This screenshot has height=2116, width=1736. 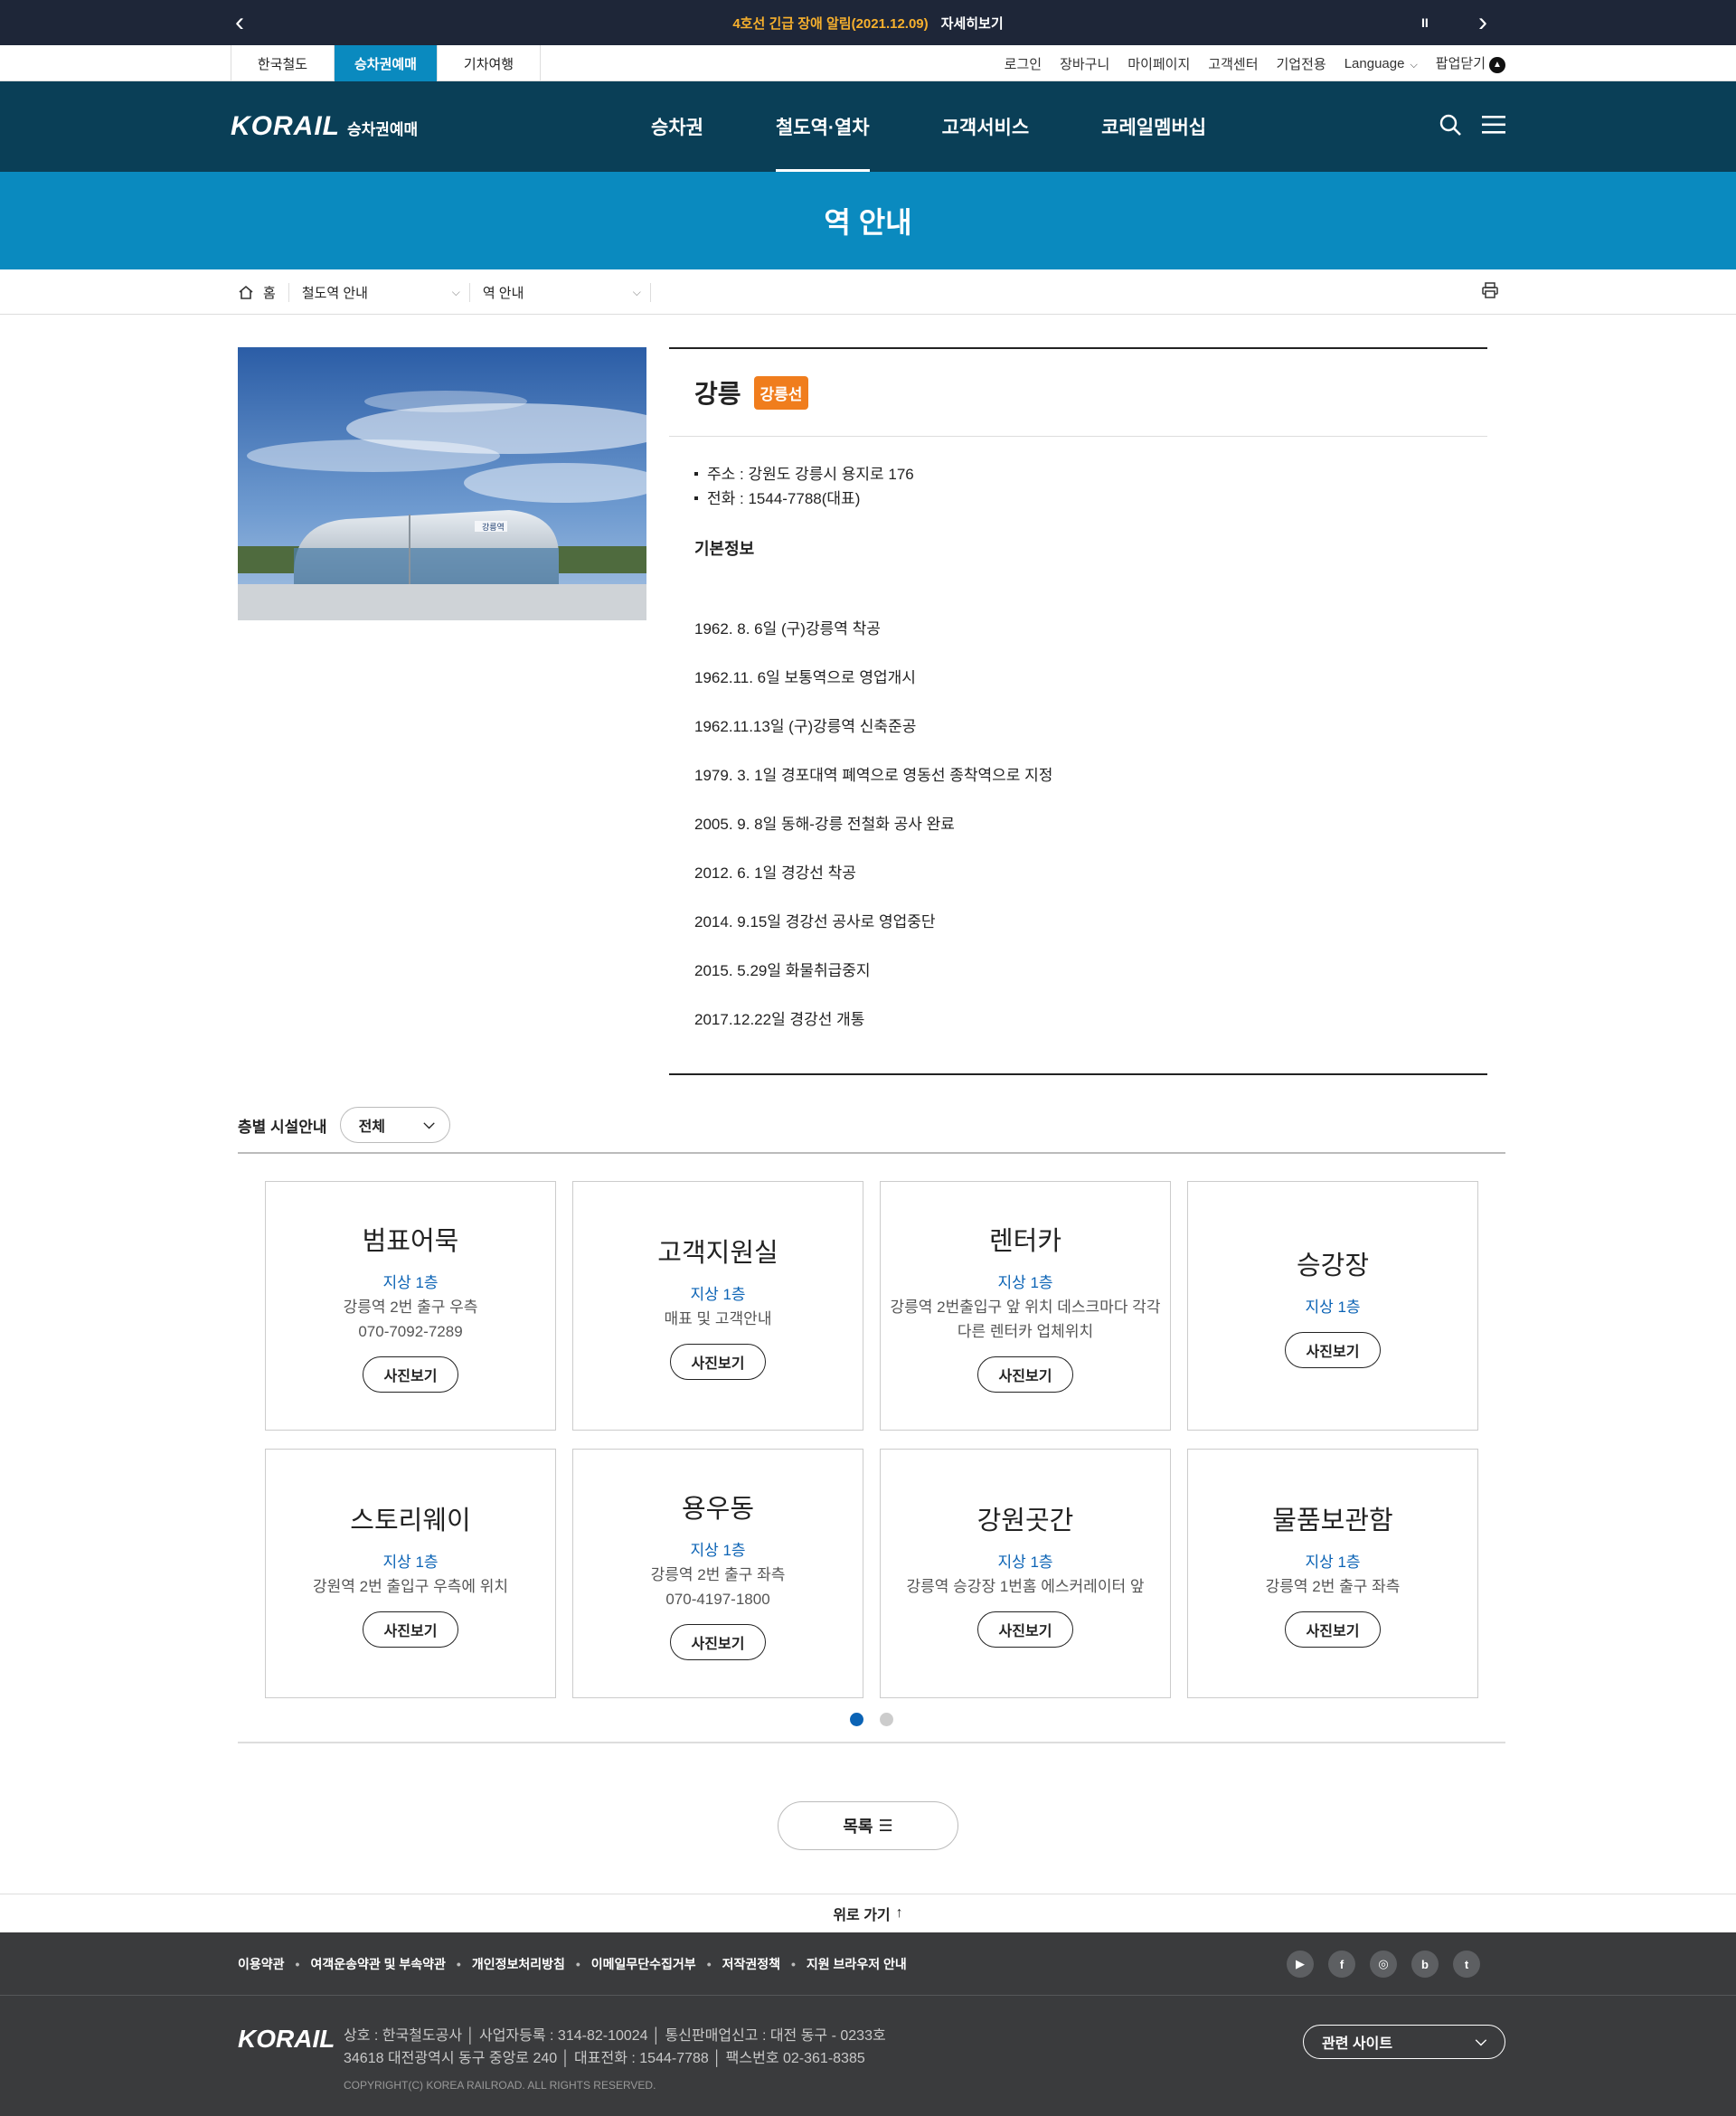 I want to click on history-item: 1962. 8. 6일 (구)강릉역 착공, so click(x=787, y=629).